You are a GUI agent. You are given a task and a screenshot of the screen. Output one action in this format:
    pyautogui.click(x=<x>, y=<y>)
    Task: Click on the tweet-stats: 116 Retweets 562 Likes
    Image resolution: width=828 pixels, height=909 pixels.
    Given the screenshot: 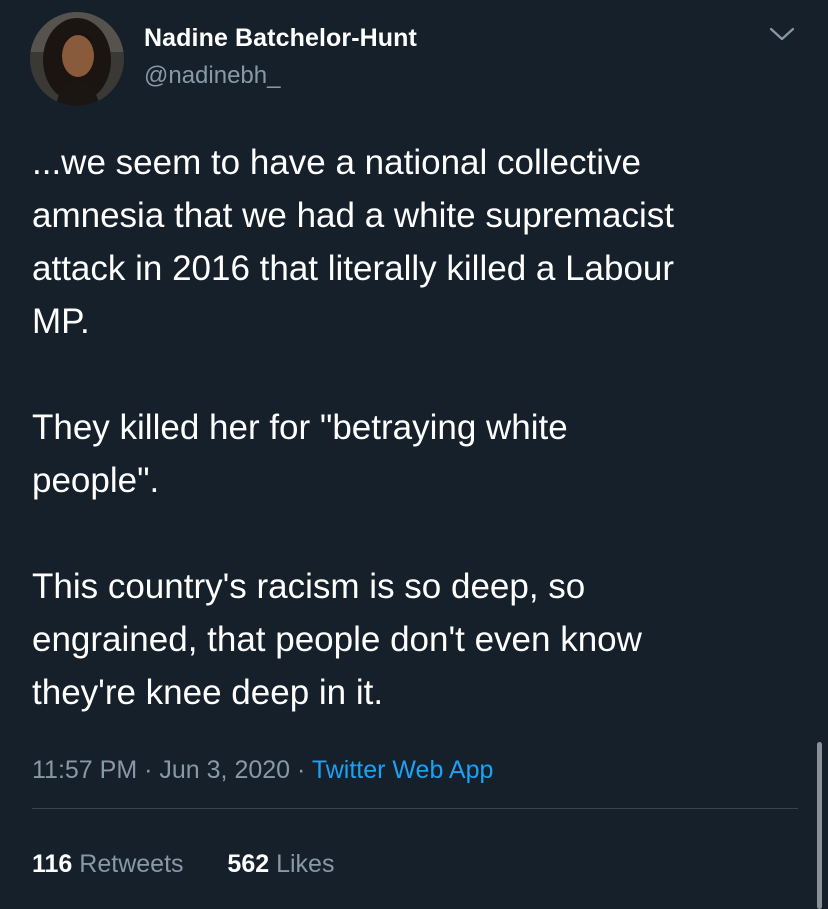 What is the action you would take?
    pyautogui.click(x=183, y=864)
    